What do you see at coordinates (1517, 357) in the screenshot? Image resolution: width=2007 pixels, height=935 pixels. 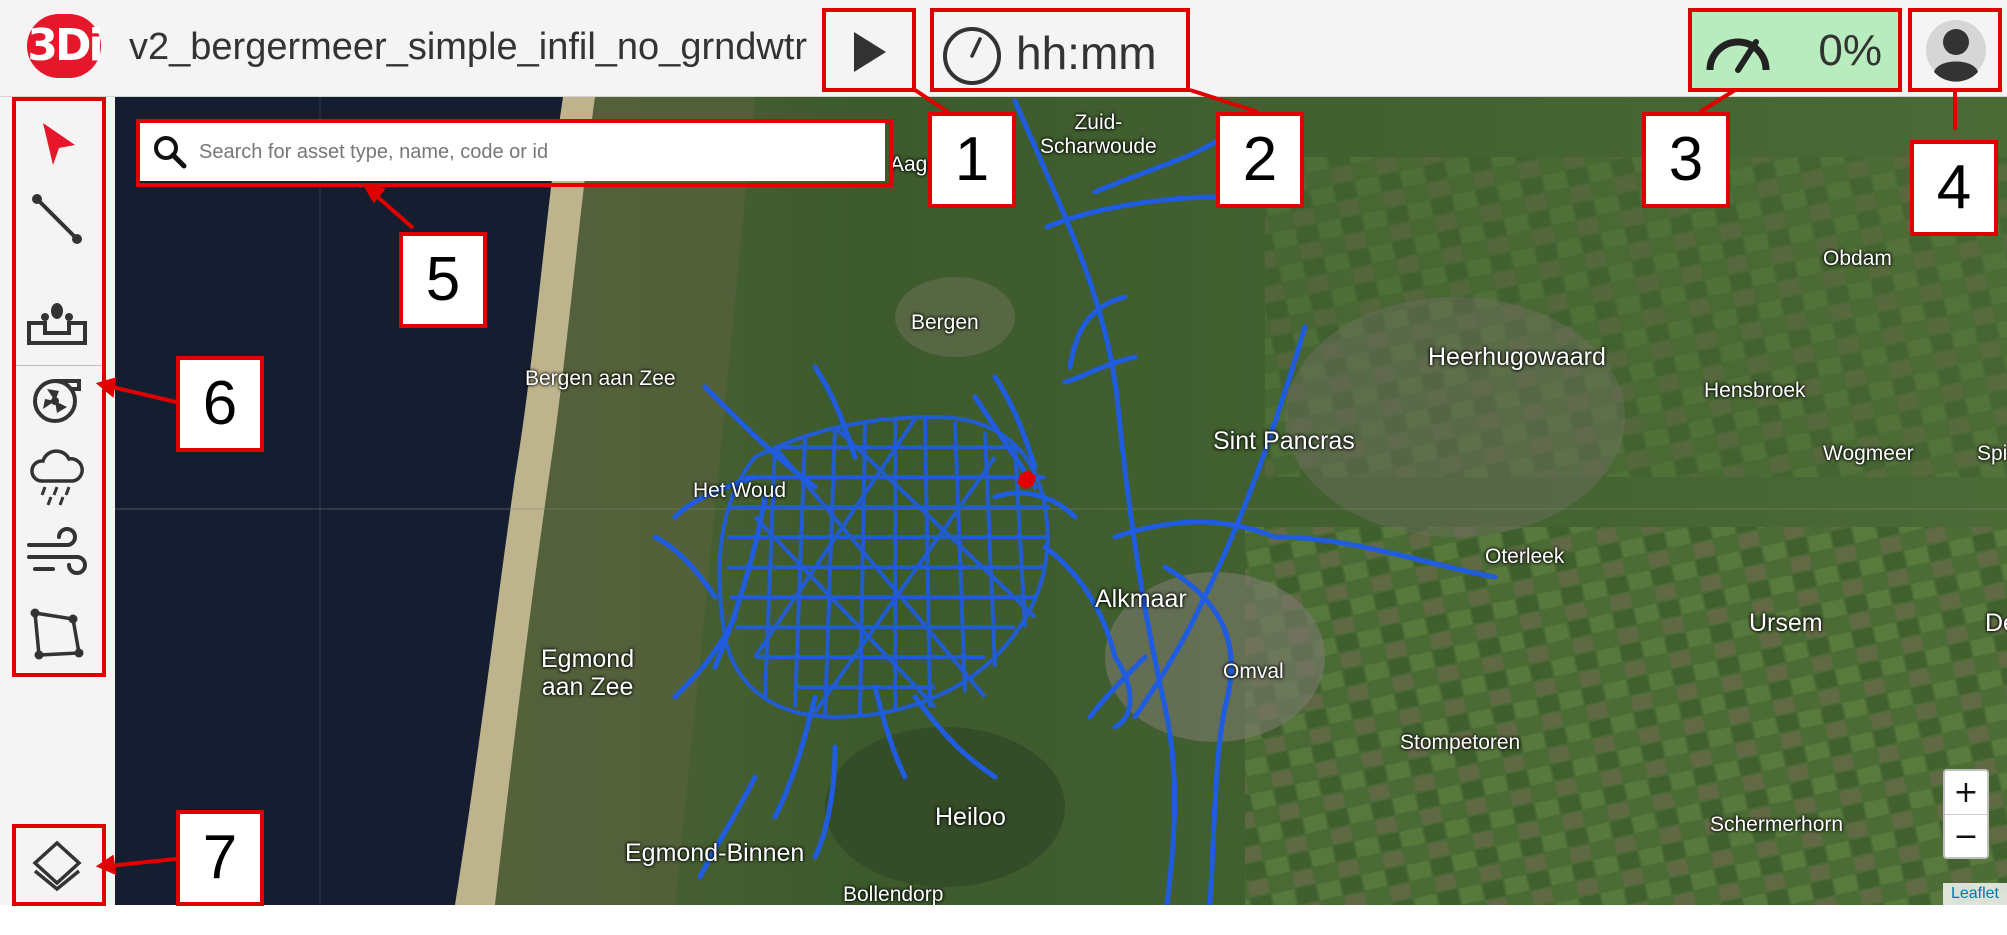 I see `map-label-heerhugowaard: Heerhugowaard` at bounding box center [1517, 357].